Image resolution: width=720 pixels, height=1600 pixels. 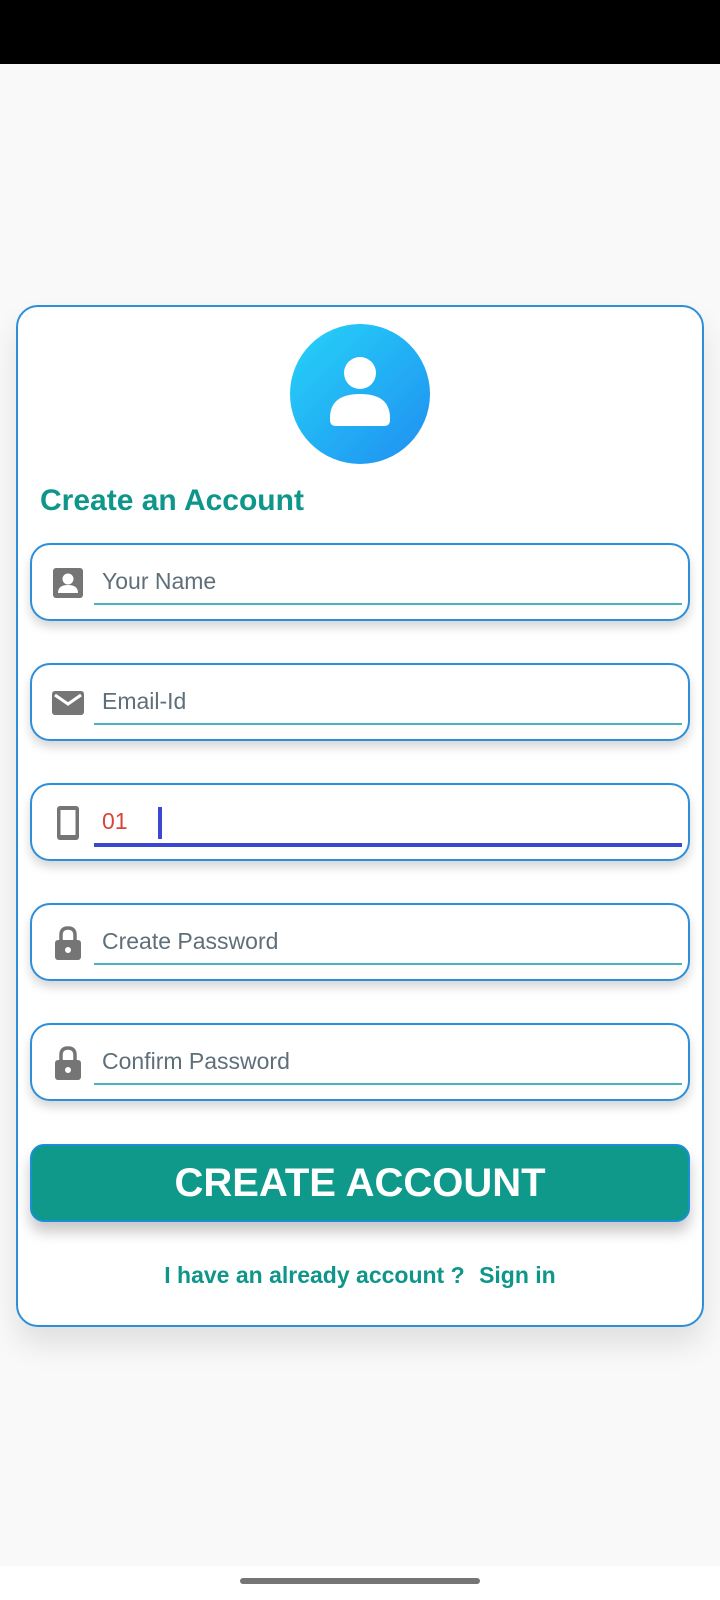 What do you see at coordinates (68, 823) in the screenshot?
I see `smartphone-icon` at bounding box center [68, 823].